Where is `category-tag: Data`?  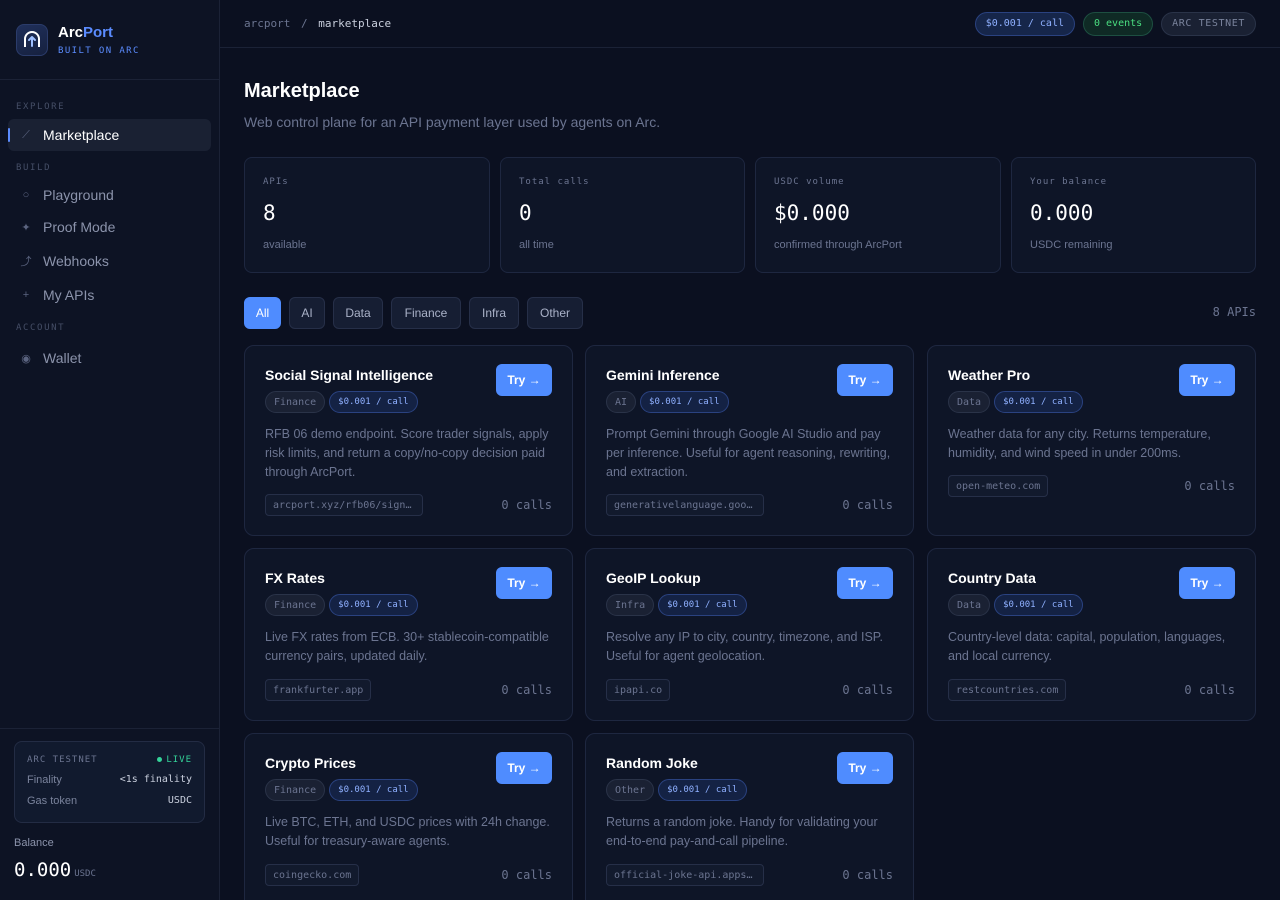 category-tag: Data is located at coordinates (969, 605).